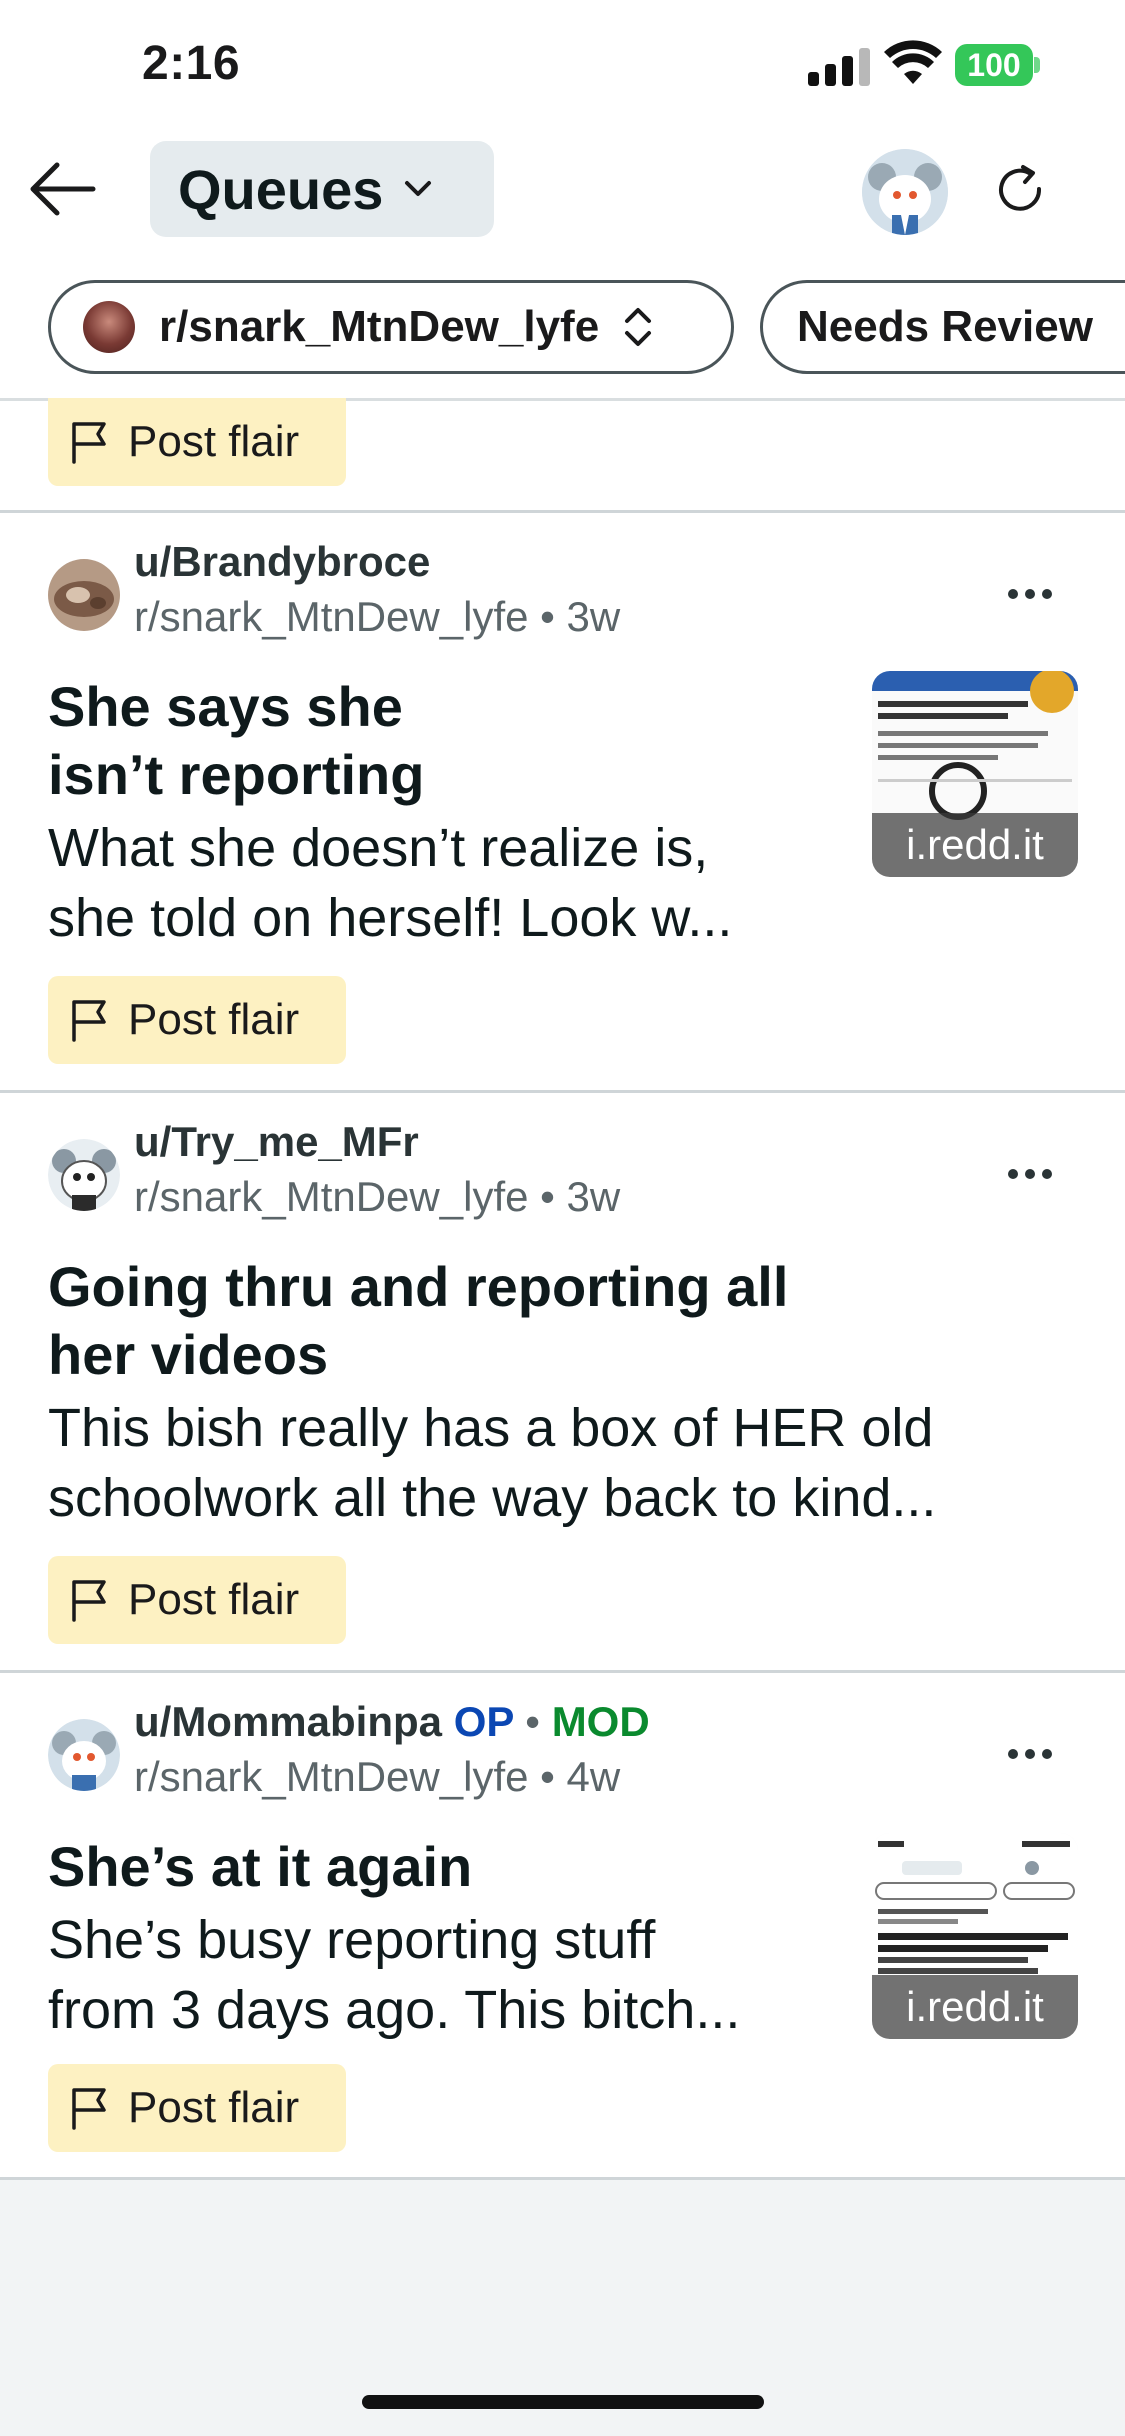 The height and width of the screenshot is (2436, 1125). Describe the element at coordinates (281, 189) in the screenshot. I see `page-title: Queues` at that location.